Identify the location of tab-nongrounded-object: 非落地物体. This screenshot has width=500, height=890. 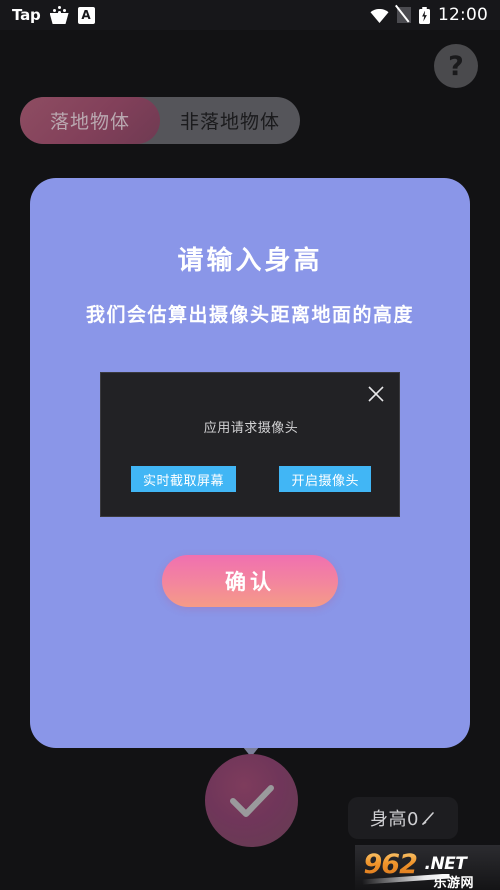
(230, 120).